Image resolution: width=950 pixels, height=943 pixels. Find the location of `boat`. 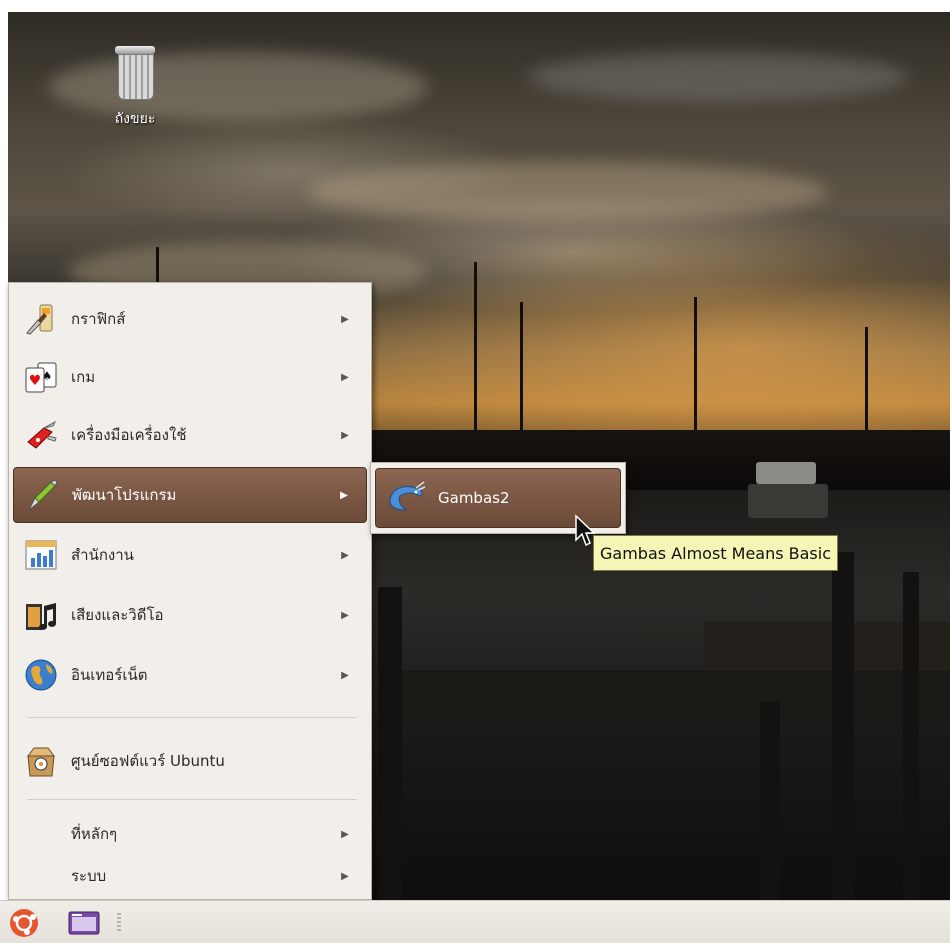

boat is located at coordinates (786, 473).